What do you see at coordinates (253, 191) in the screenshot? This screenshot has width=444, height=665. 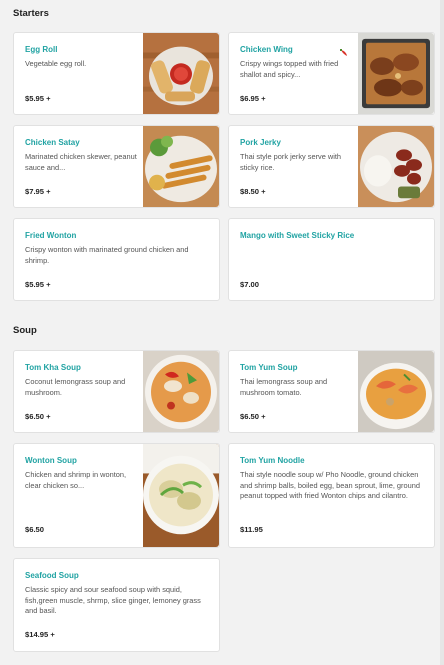 I see `item-price: $8.50 +` at bounding box center [253, 191].